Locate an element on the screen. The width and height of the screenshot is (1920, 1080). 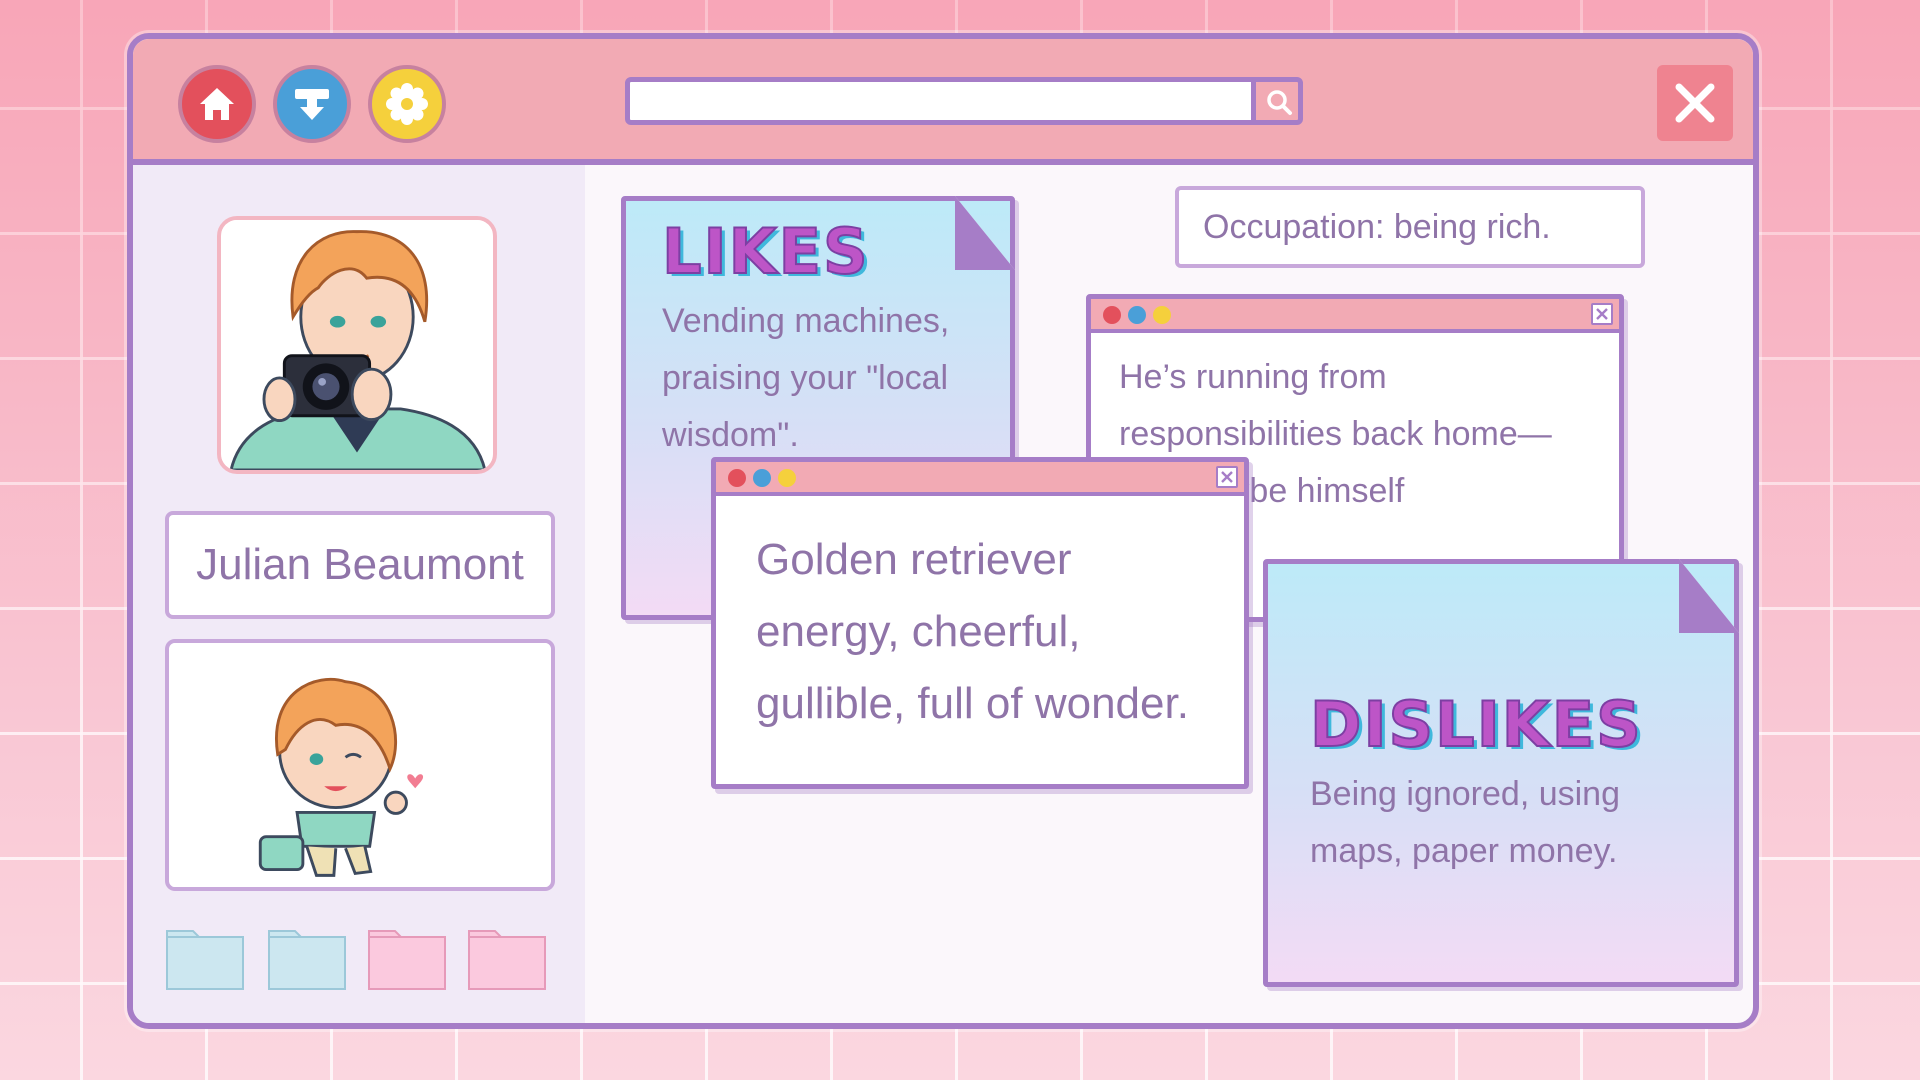
likes-title: LIKES is located at coordinates (765, 251).